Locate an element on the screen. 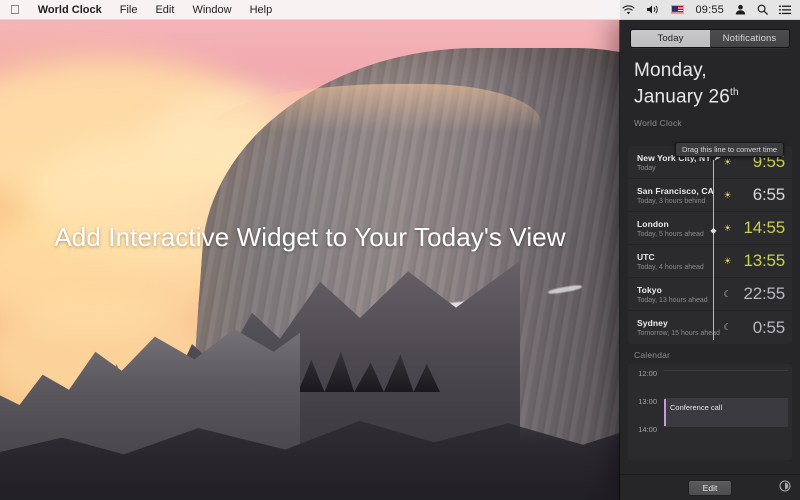 The width and height of the screenshot is (800, 500). notification-center-footer: Edit is located at coordinates (710, 487).